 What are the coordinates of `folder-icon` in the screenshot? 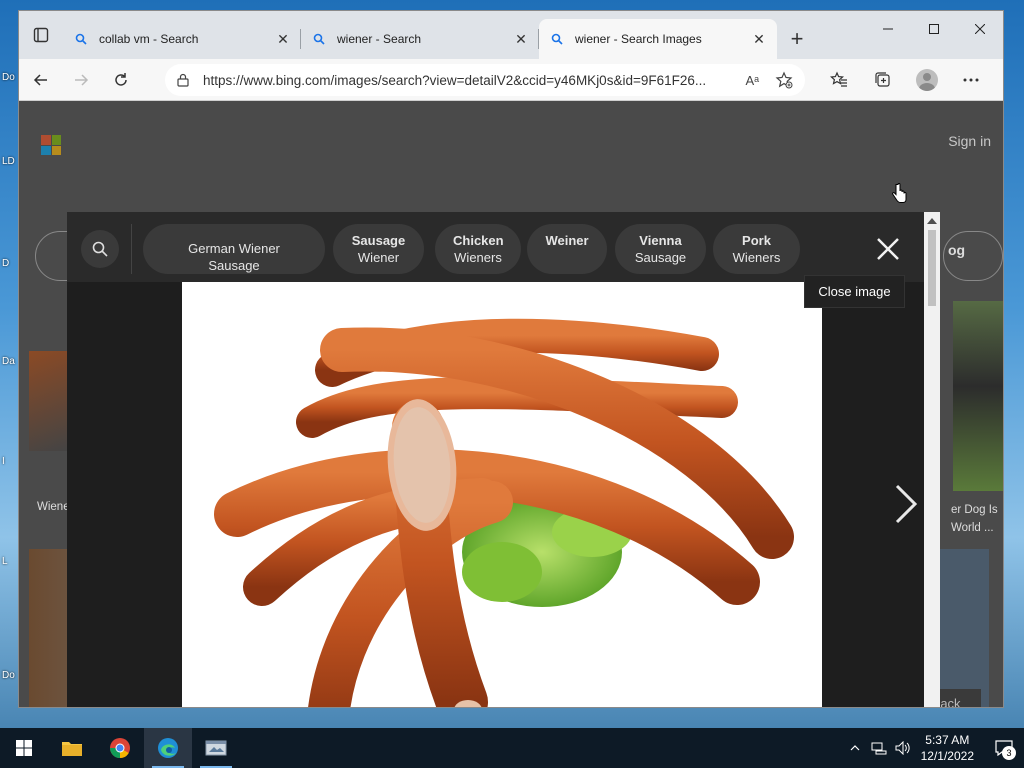 It's located at (72, 749).